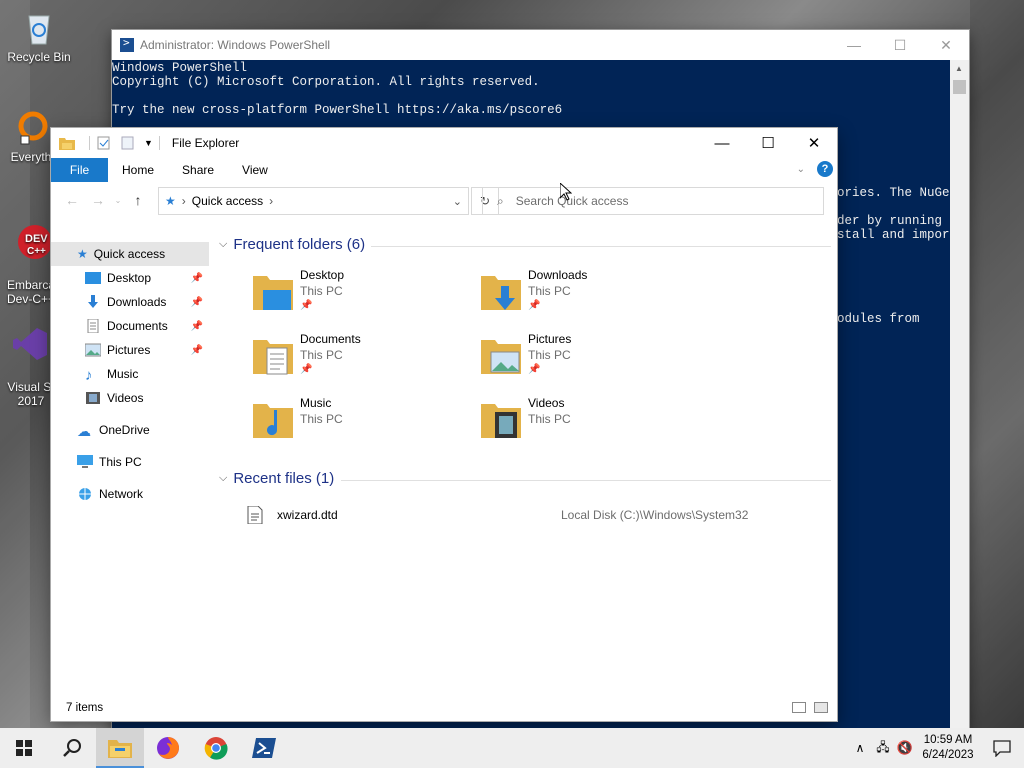  I want to click on address-dropdown-icon: ⌄, so click(457, 201).